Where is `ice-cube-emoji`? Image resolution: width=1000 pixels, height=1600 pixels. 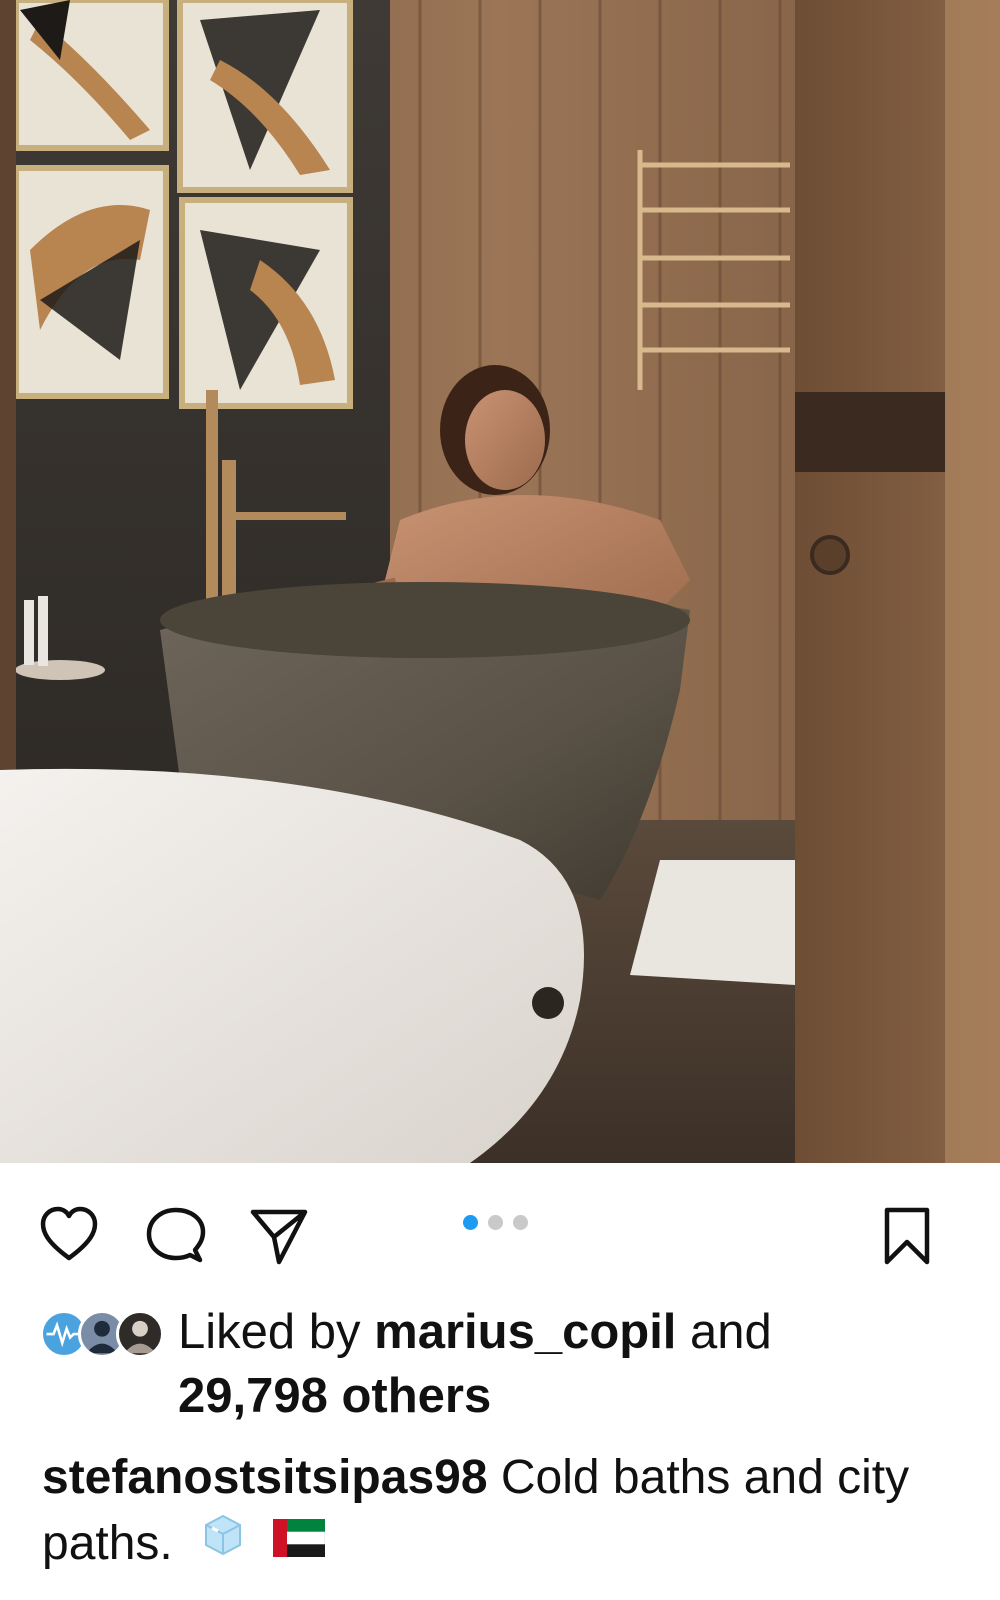 ice-cube-emoji is located at coordinates (223, 1542).